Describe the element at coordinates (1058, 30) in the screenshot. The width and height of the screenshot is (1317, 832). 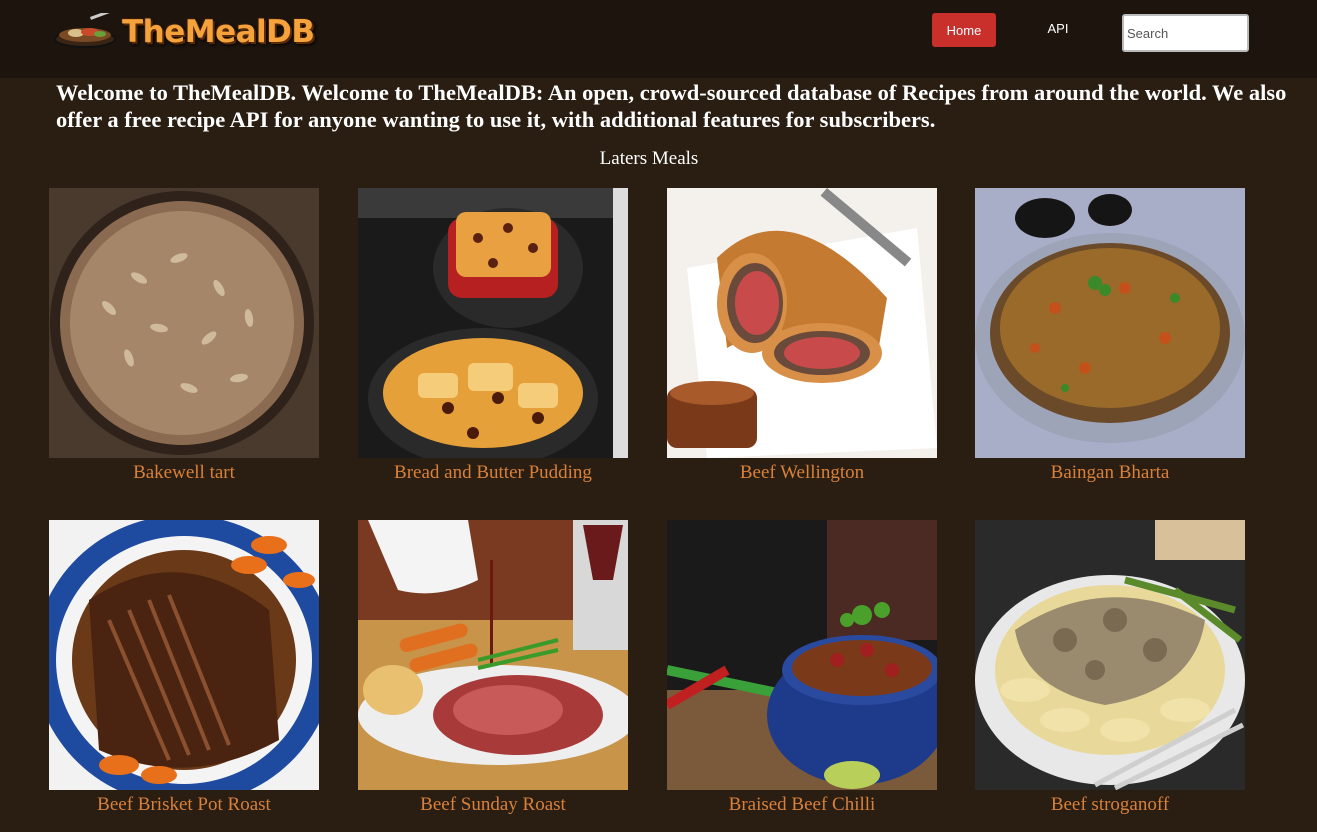
I see `nav-api-link: API` at that location.